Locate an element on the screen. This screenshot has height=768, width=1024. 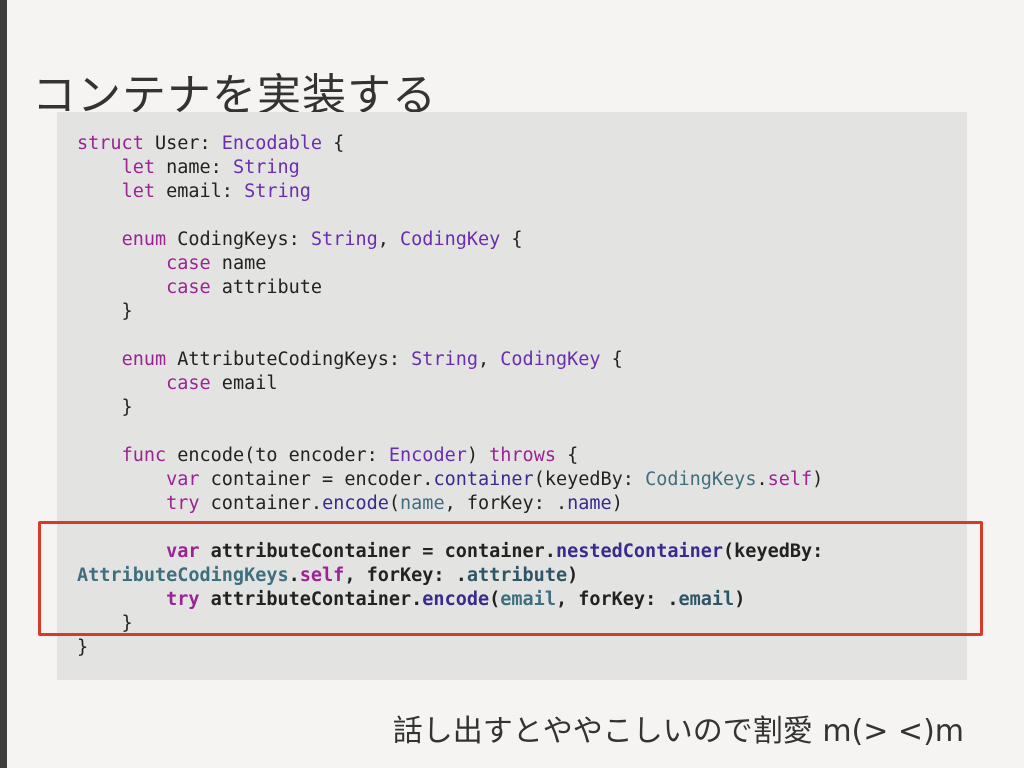
code-token: struct is located at coordinates (110, 143).